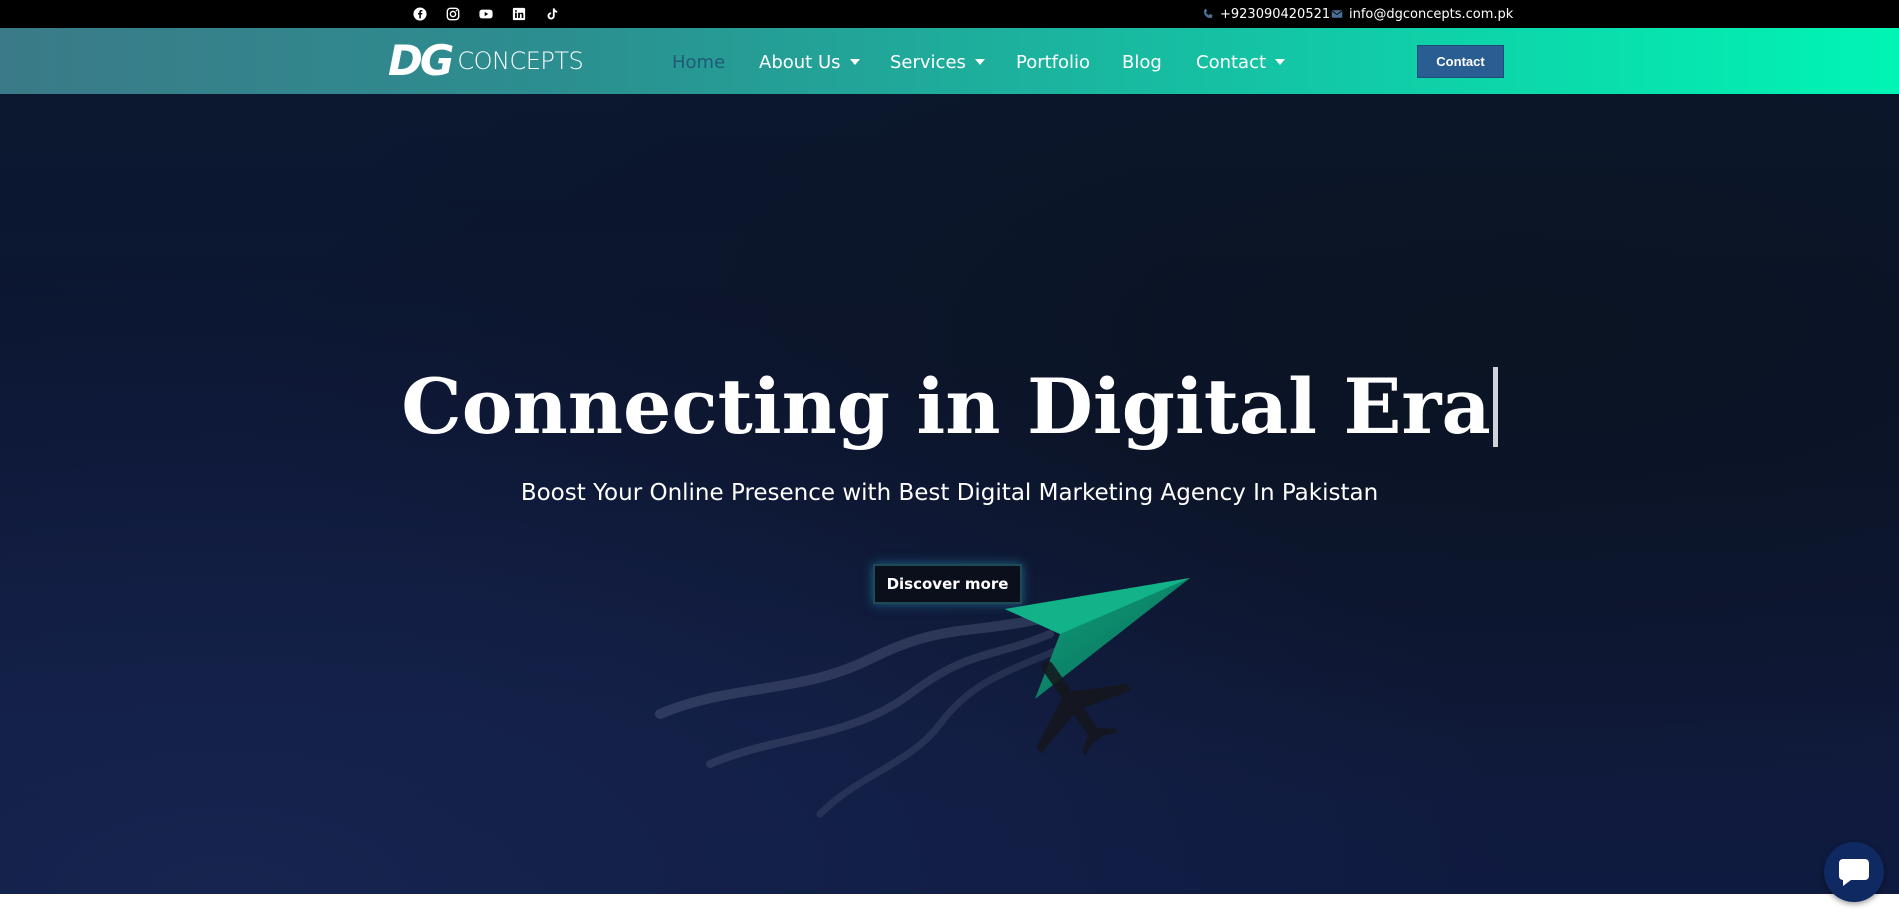  I want to click on youtube-icon, so click(486, 14).